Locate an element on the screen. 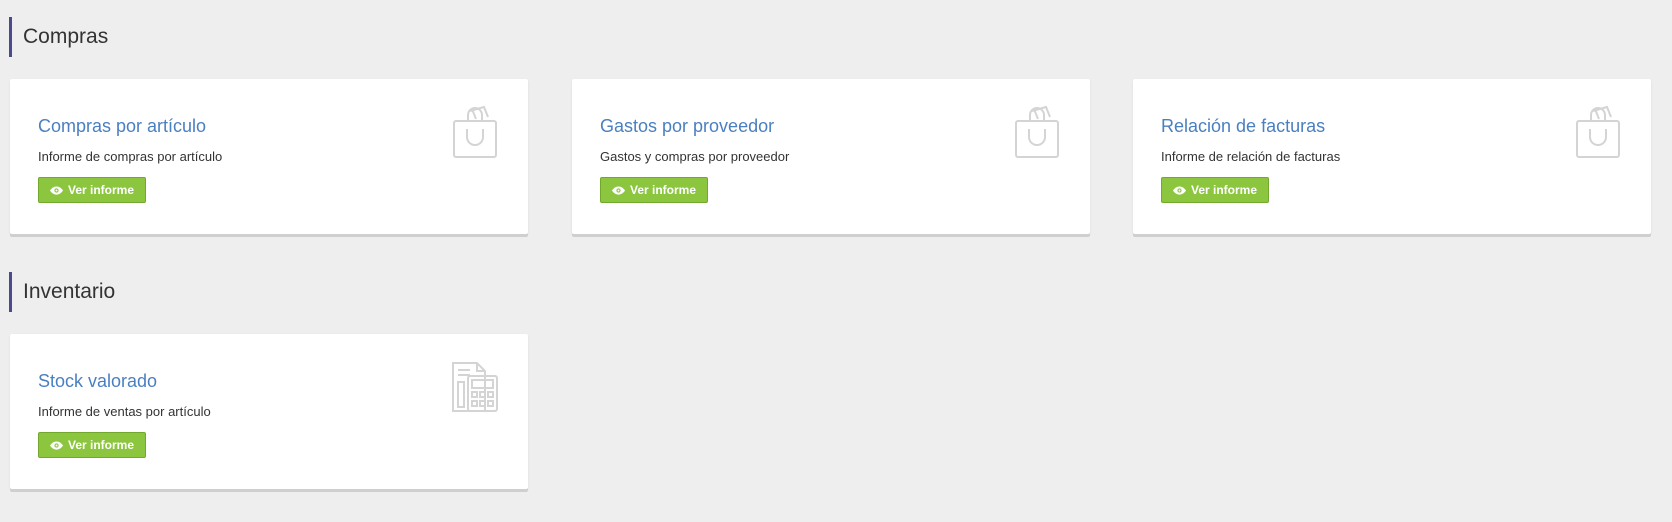 The image size is (1672, 522). report-description: Informe de relación de facturas is located at coordinates (1251, 156).